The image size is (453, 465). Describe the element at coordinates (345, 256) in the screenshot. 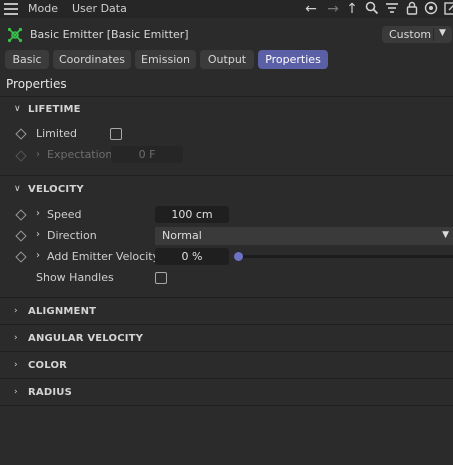

I see `add-emitter-velocity-slider` at that location.